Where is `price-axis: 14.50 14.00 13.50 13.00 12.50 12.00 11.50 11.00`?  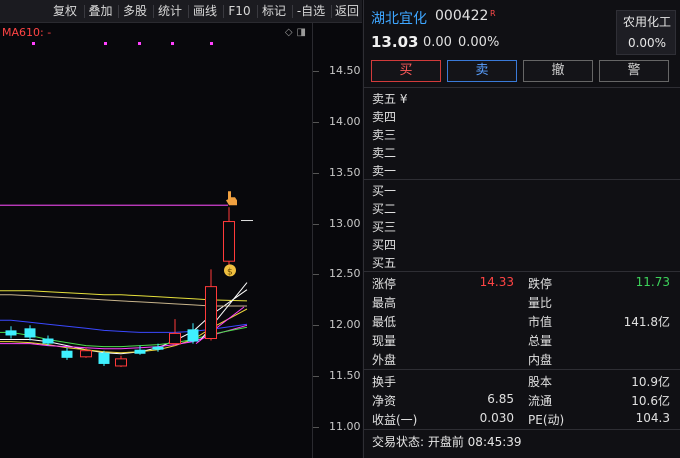
price-axis: 14.50 14.00 13.50 13.00 12.50 12.00 11.50 11.00 is located at coordinates (337, 240).